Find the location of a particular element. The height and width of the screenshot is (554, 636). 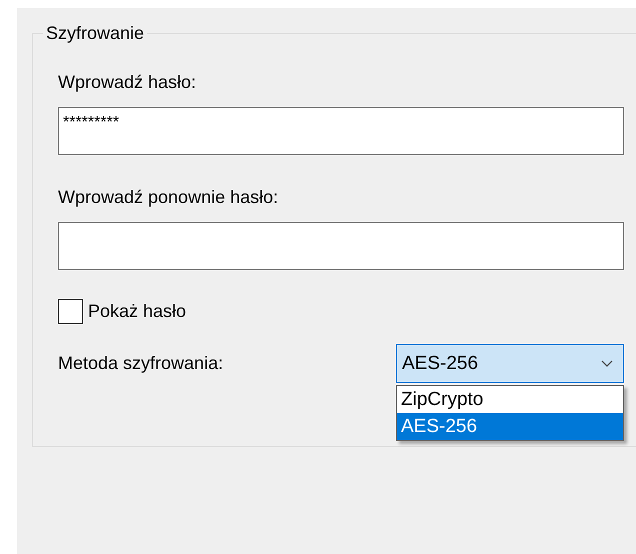

dropdown-option: ZipCrypto is located at coordinates (510, 399).